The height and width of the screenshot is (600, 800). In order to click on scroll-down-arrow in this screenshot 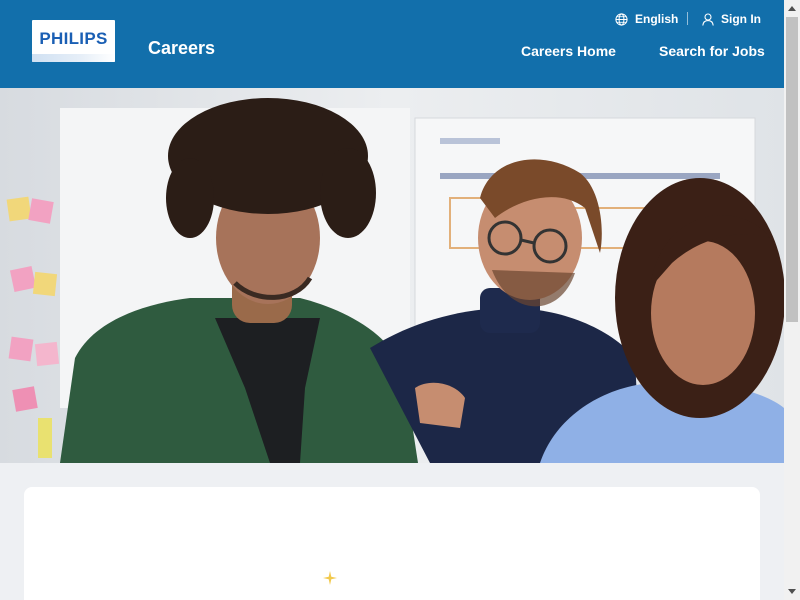, I will do `click(792, 592)`.